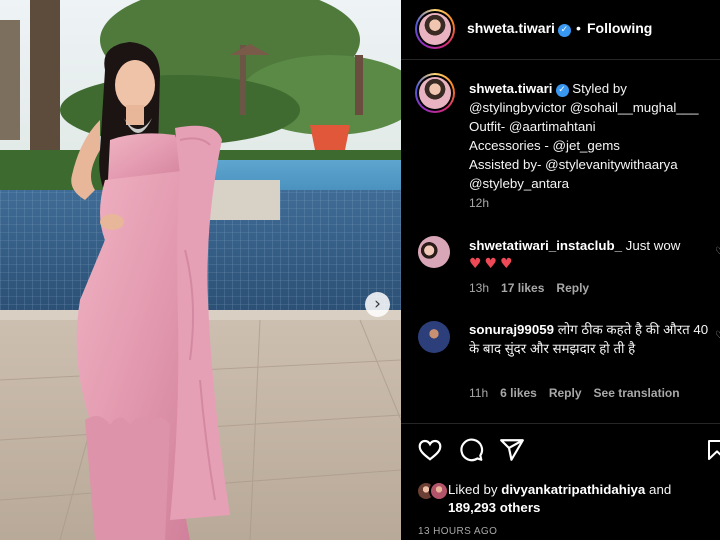 The image size is (720, 540). Describe the element at coordinates (434, 252) in the screenshot. I see `comment-1-avatar` at that location.